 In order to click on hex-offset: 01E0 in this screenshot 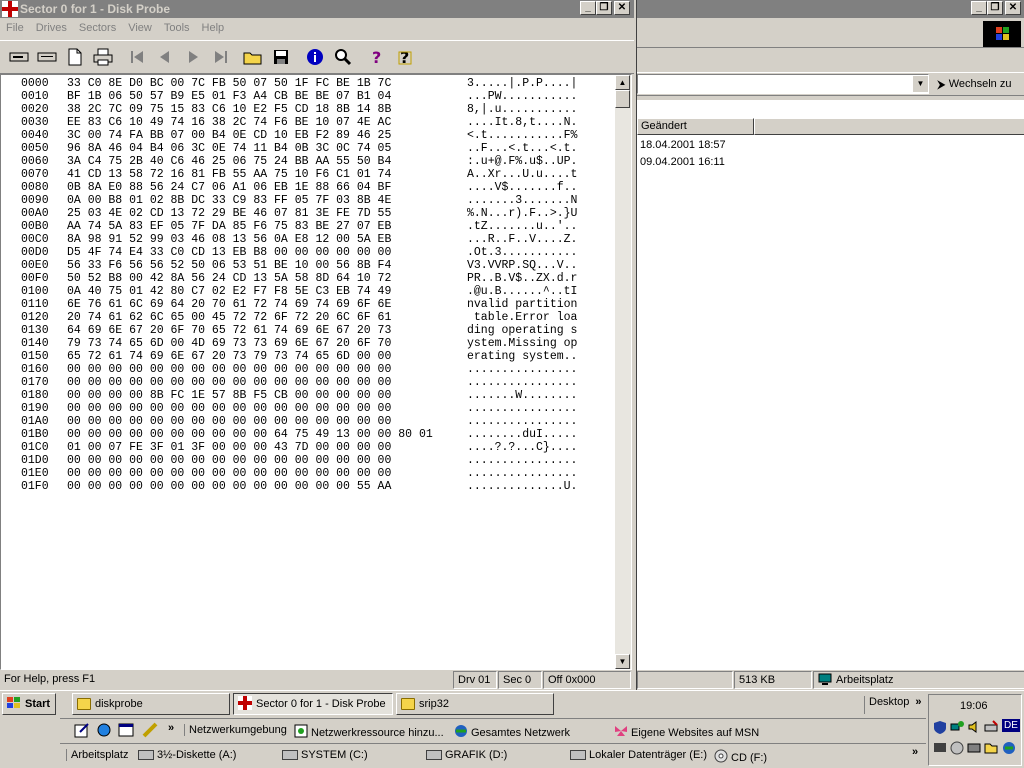, I will do `click(35, 473)`.